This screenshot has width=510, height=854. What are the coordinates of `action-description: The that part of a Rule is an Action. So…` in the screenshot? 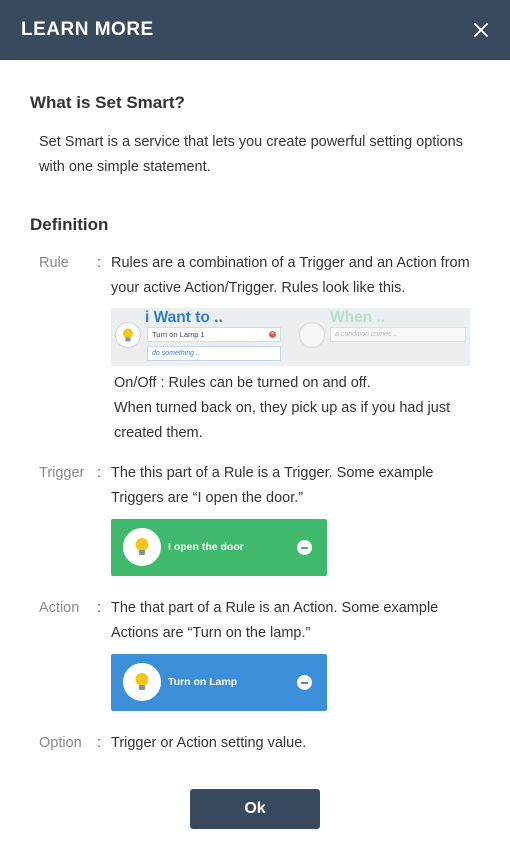 It's located at (275, 620).